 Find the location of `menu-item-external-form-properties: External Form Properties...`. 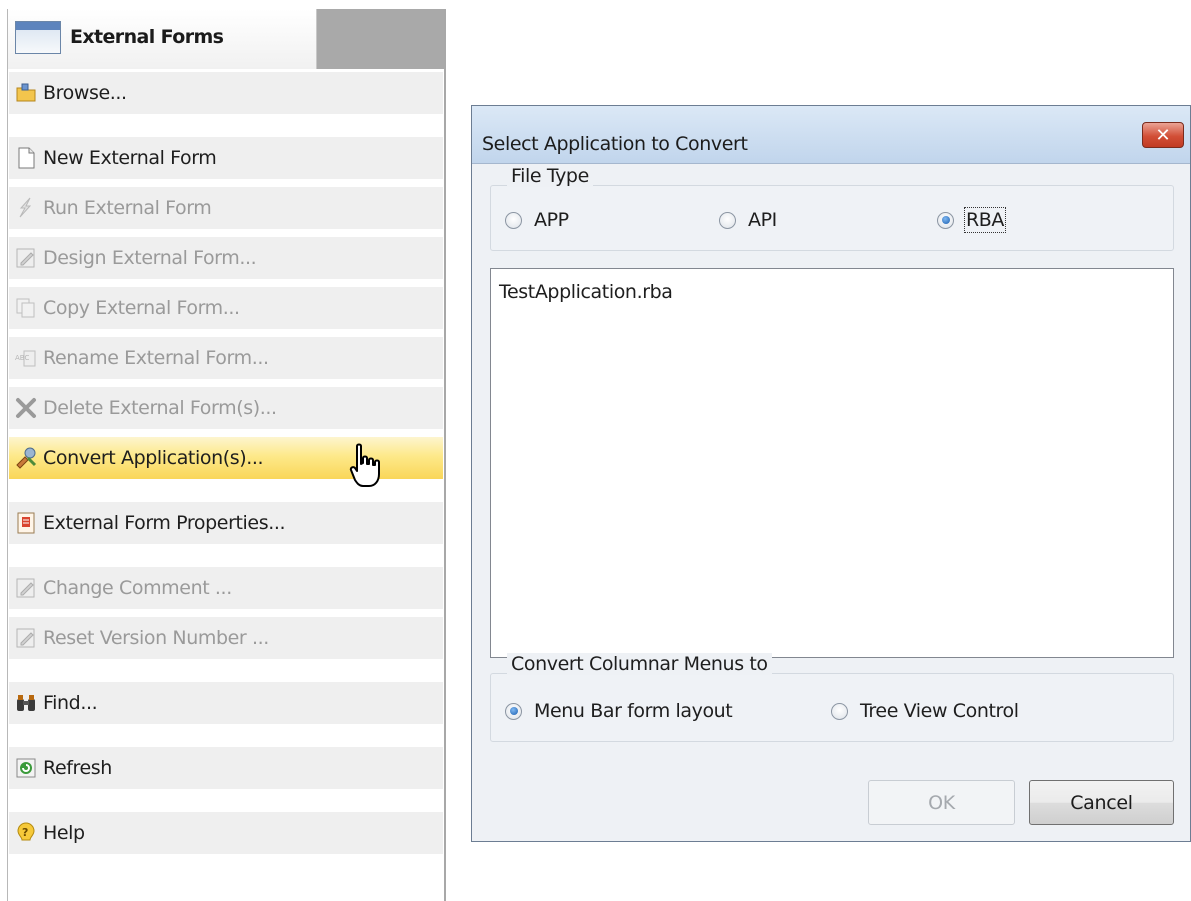

menu-item-external-form-properties: External Form Properties... is located at coordinates (226, 523).